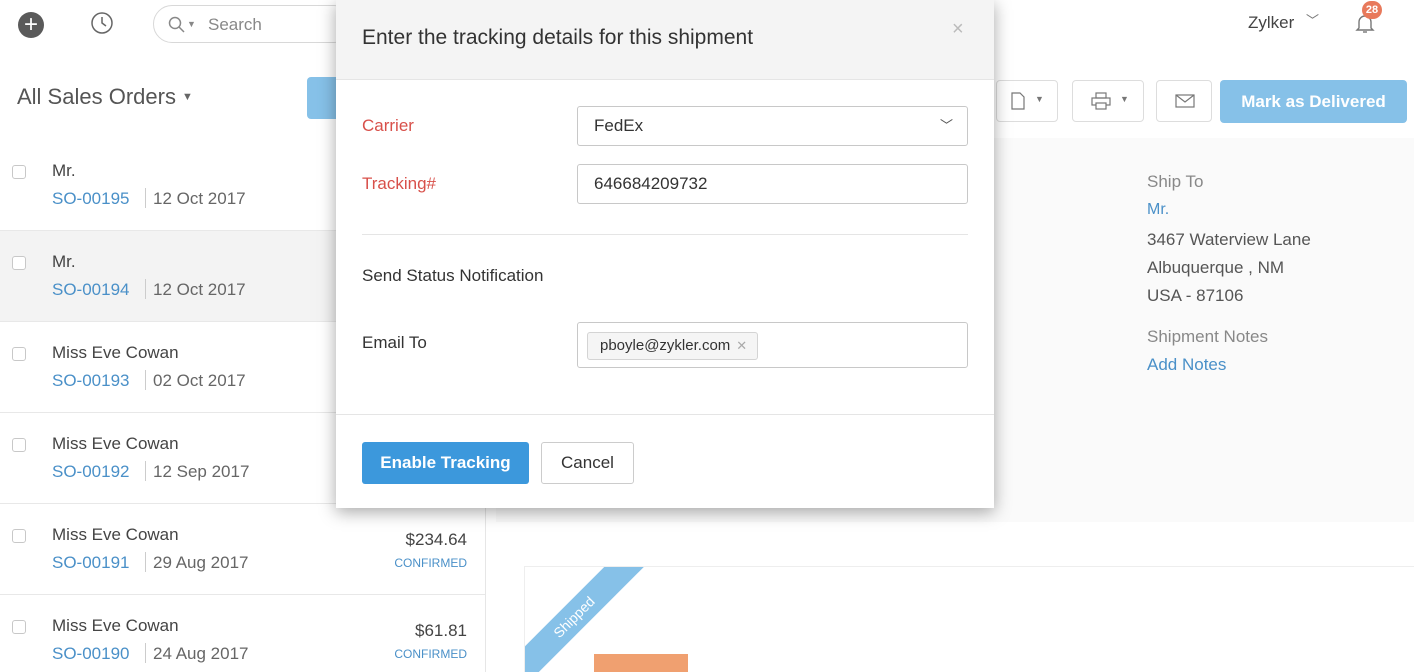 This screenshot has width=1414, height=672. Describe the element at coordinates (1186, 365) in the screenshot. I see `add-notes-link: Add Notes` at that location.